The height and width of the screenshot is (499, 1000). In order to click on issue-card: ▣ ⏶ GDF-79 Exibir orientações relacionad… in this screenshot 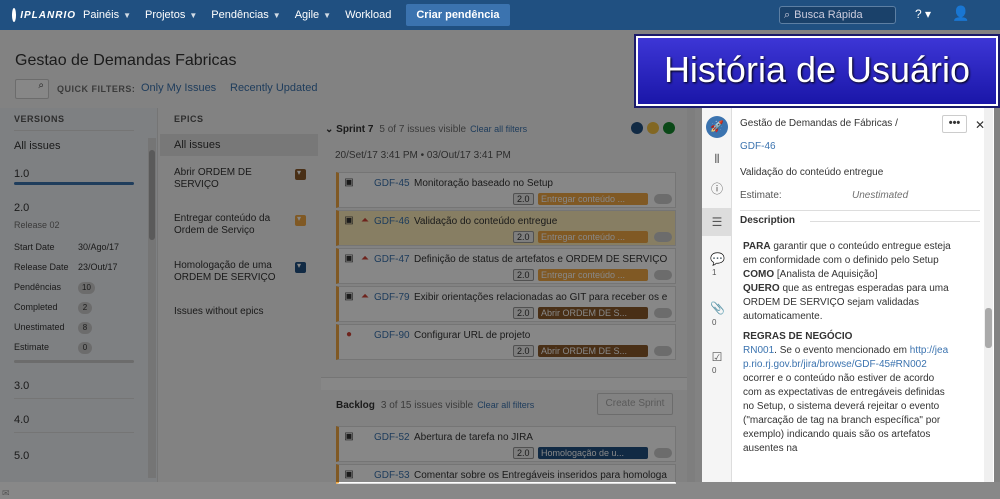, I will do `click(506, 304)`.